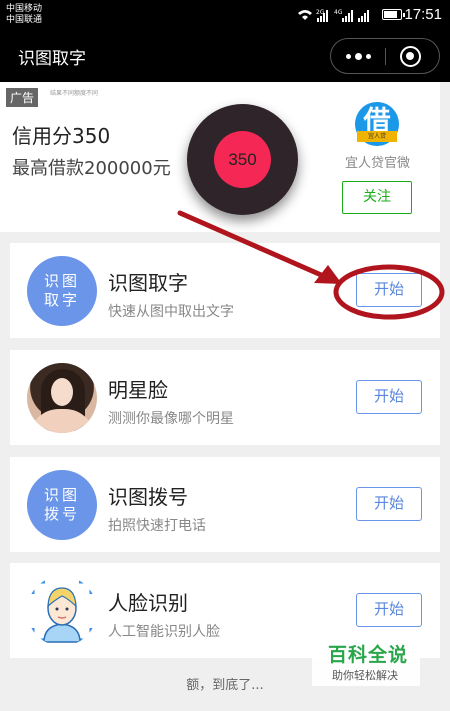 The height and width of the screenshot is (711, 450). What do you see at coordinates (368, 655) in the screenshot?
I see `watermark-main: 百科全说` at bounding box center [368, 655].